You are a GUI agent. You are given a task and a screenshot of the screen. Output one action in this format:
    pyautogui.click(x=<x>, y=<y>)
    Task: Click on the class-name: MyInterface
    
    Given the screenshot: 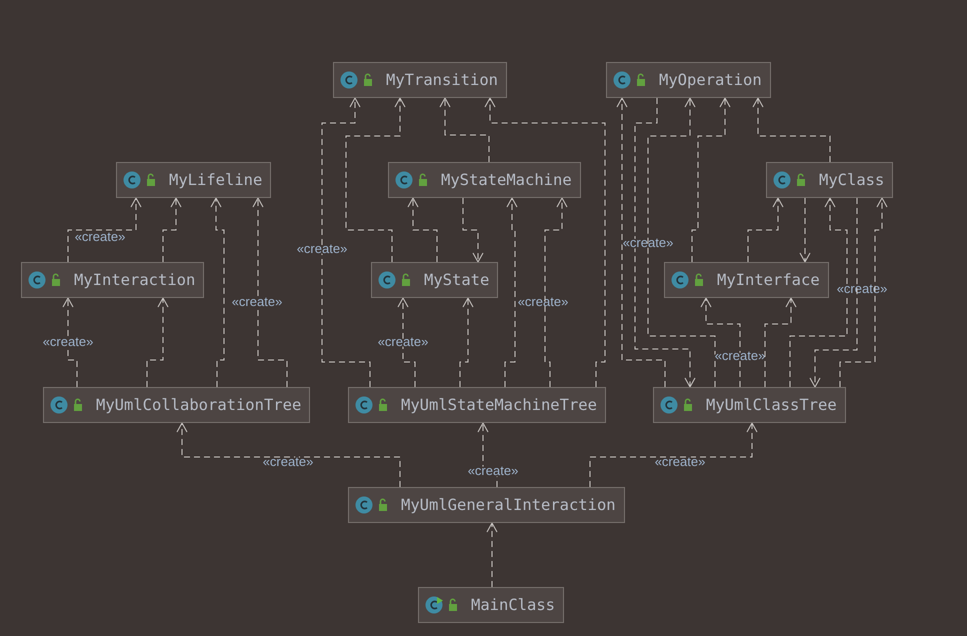 What is the action you would take?
    pyautogui.click(x=768, y=280)
    